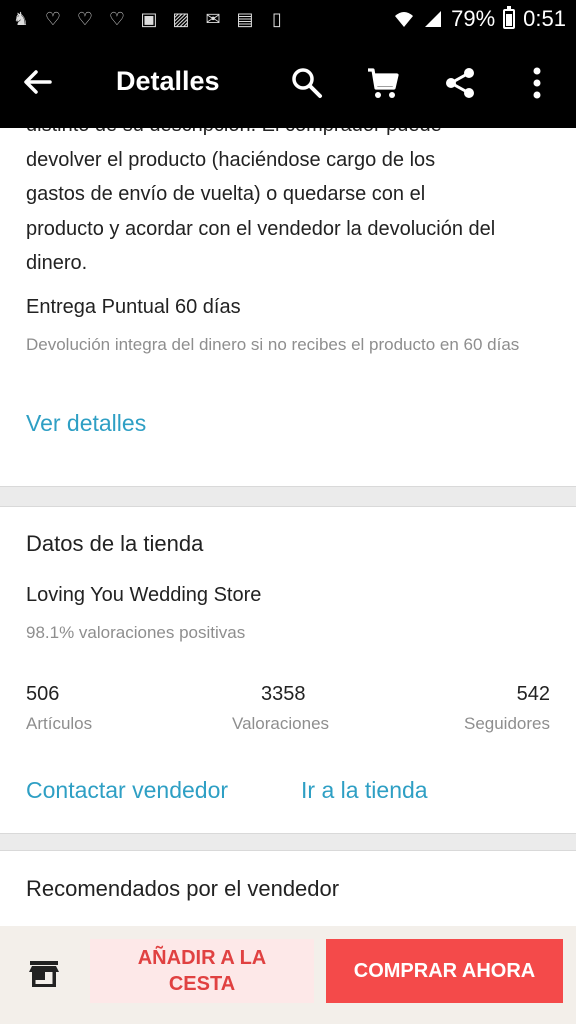 This screenshot has width=576, height=1024. What do you see at coordinates (127, 790) in the screenshot?
I see `contact-seller-link: Contactar vendedor` at bounding box center [127, 790].